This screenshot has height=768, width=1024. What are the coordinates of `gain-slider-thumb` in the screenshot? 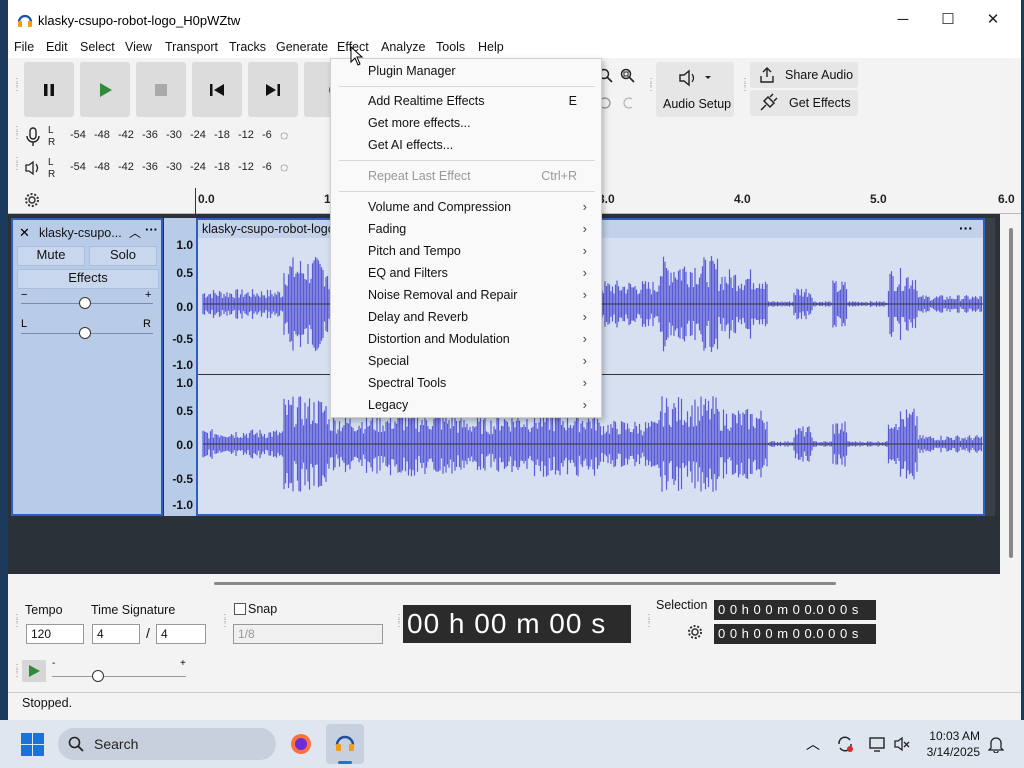 It's located at (85, 303).